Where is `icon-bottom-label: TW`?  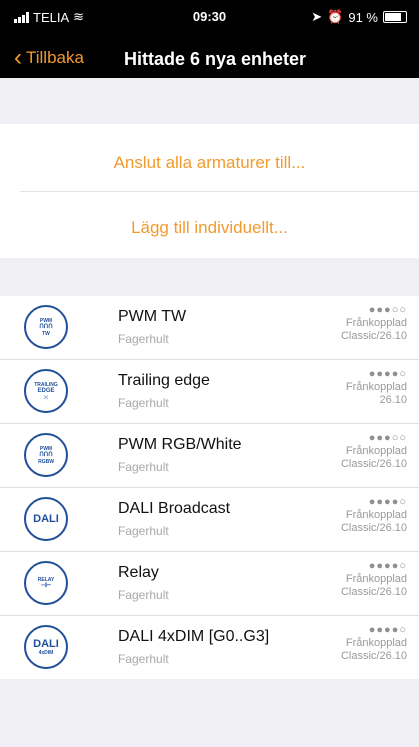 icon-bottom-label: TW is located at coordinates (46, 333).